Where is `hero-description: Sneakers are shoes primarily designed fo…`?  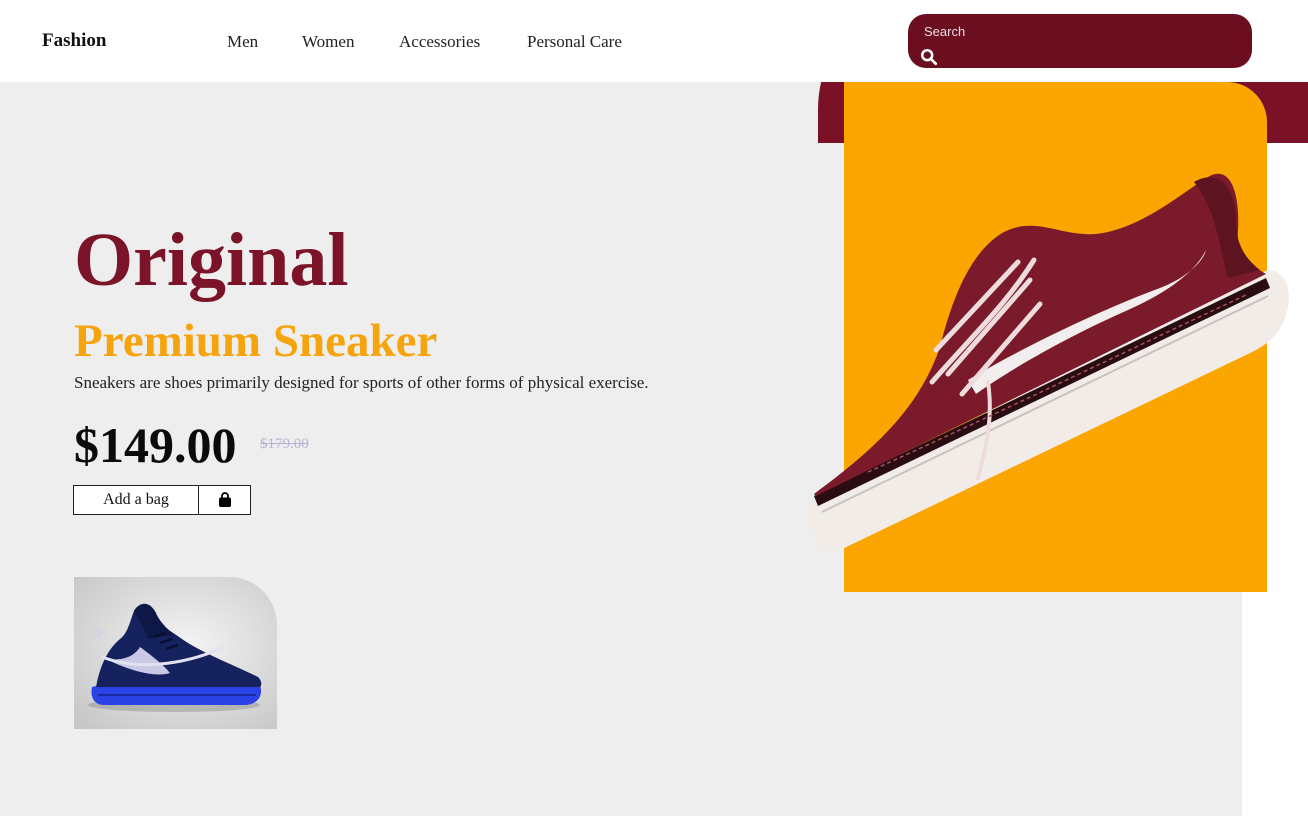 hero-description: Sneakers are shoes primarily designed fo… is located at coordinates (361, 382).